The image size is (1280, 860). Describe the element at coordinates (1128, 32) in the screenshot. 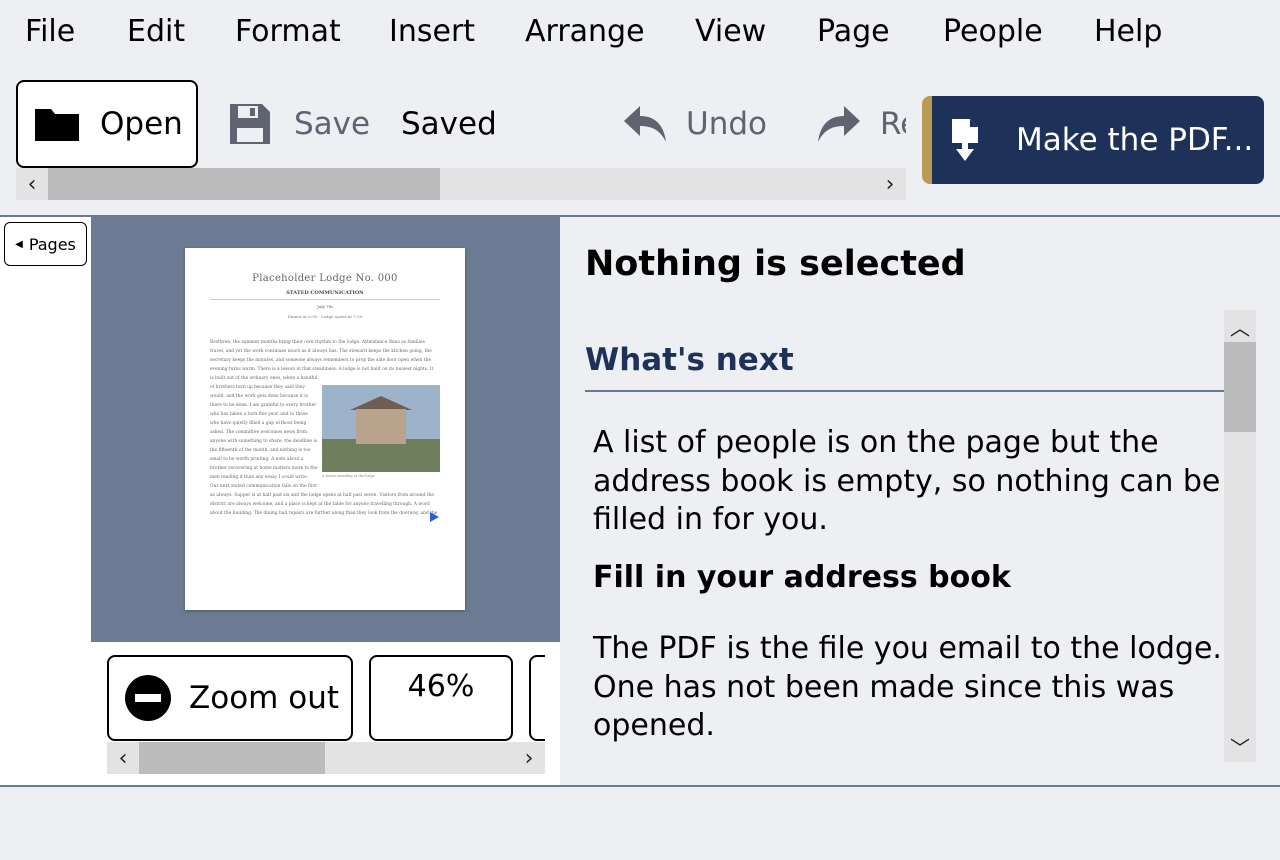

I see `menu-help: Help` at that location.